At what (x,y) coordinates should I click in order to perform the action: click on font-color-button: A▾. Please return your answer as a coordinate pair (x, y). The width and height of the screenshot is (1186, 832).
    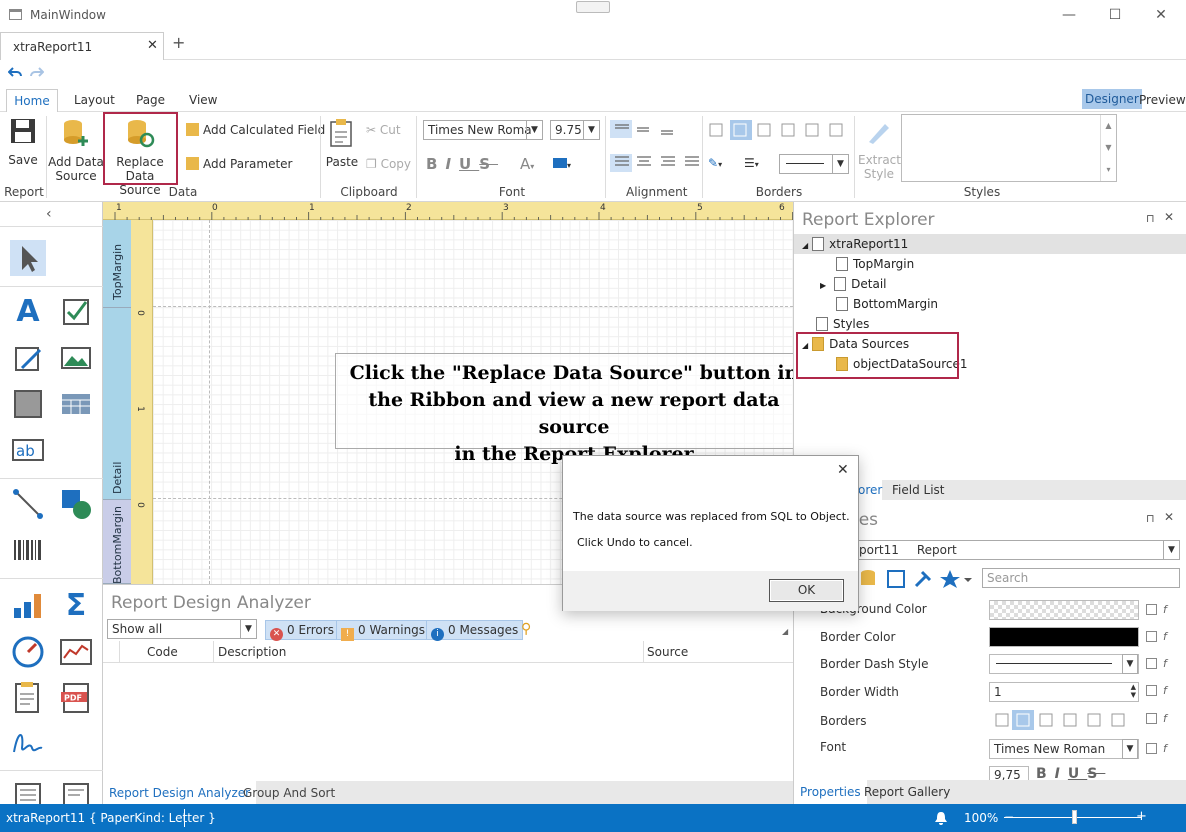
    Looking at the image, I should click on (527, 164).